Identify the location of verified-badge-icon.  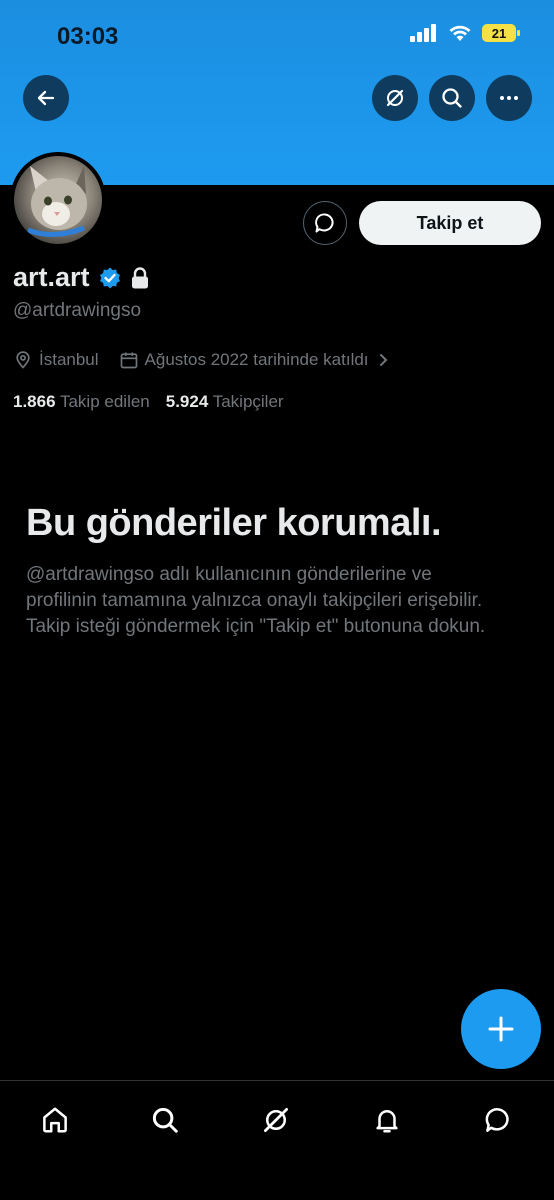
(110, 278).